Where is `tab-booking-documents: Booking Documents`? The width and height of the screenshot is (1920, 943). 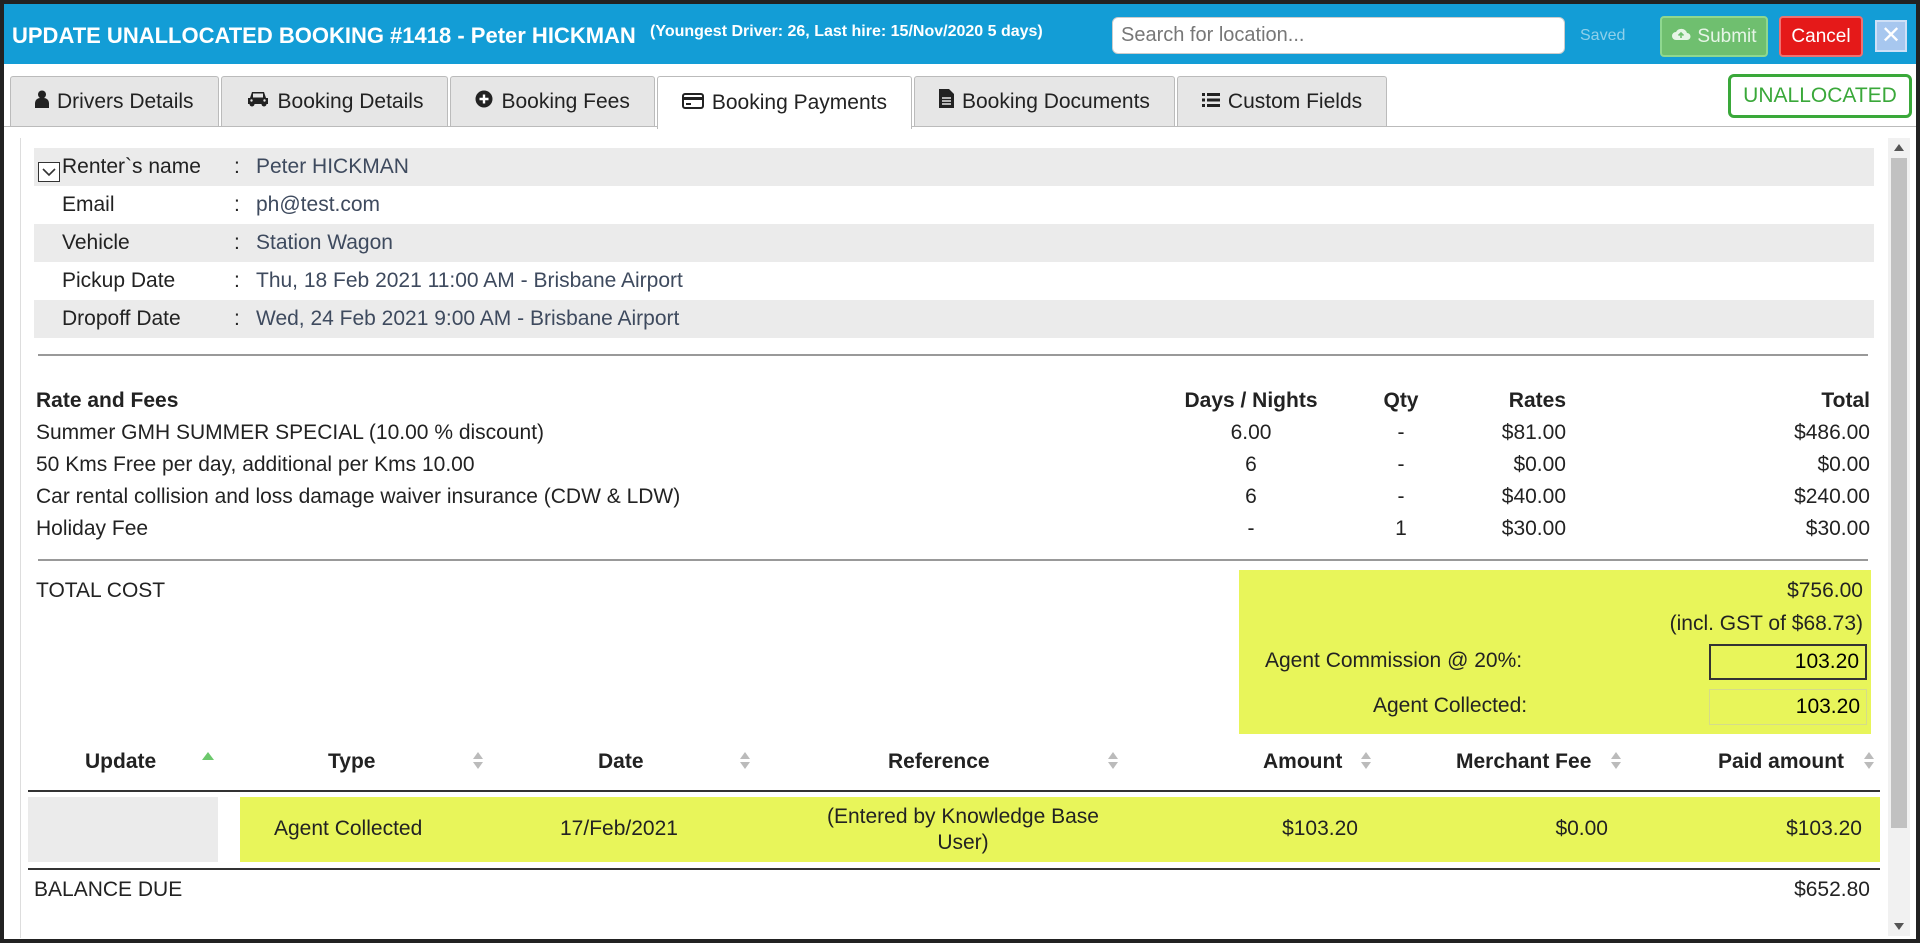
tab-booking-documents: Booking Documents is located at coordinates (1044, 101).